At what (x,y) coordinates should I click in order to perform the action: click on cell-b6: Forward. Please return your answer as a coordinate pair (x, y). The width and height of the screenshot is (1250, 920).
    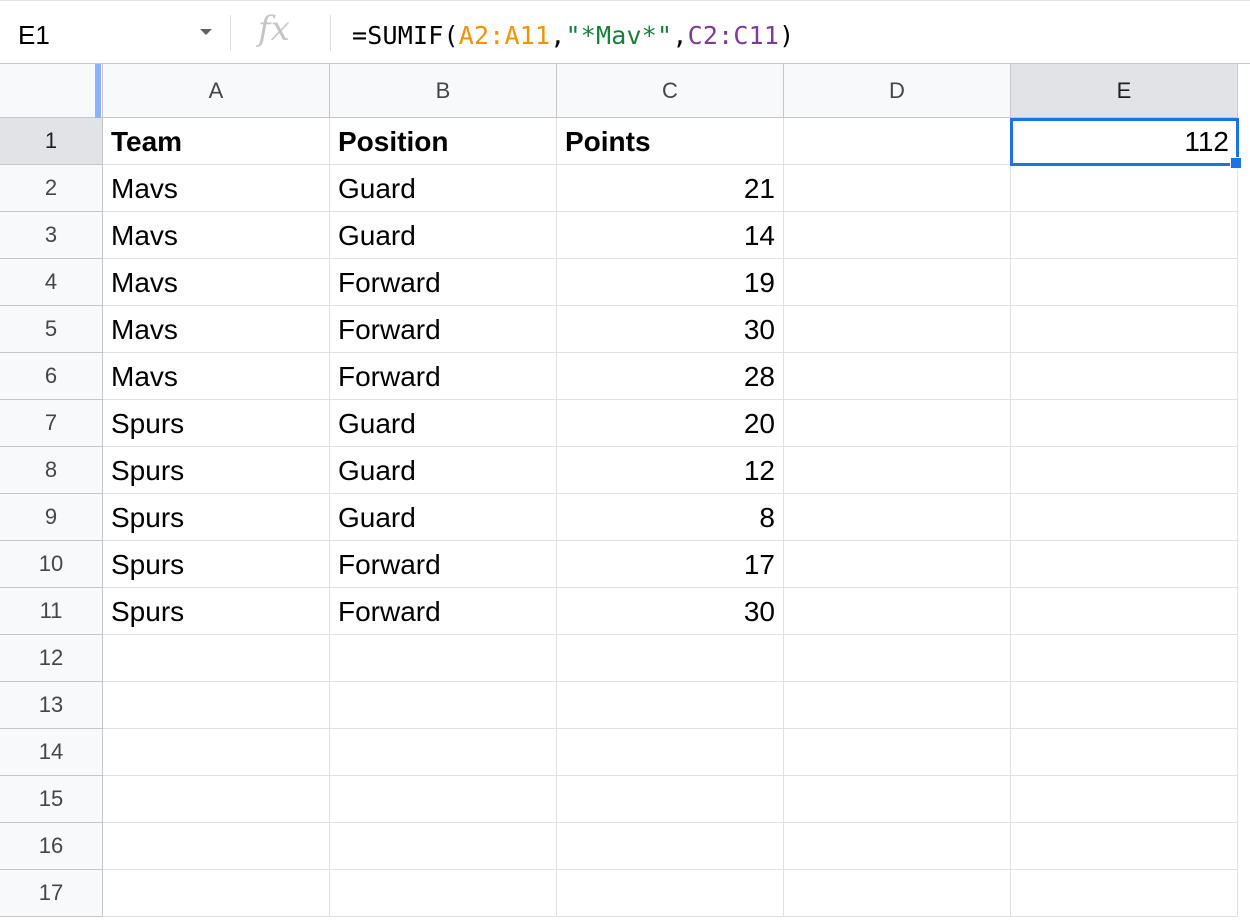
    Looking at the image, I should click on (443, 376).